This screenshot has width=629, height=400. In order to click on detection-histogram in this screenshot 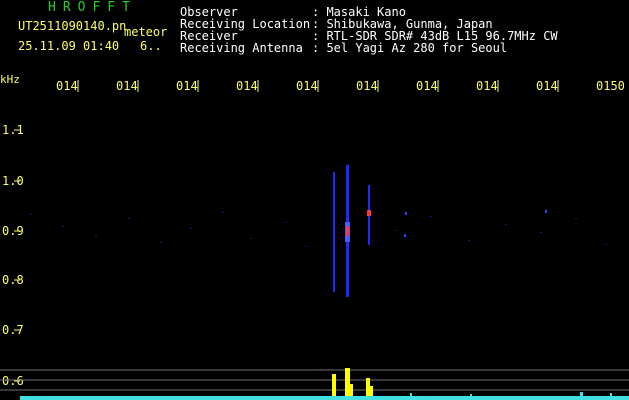, I will do `click(352, 384)`.